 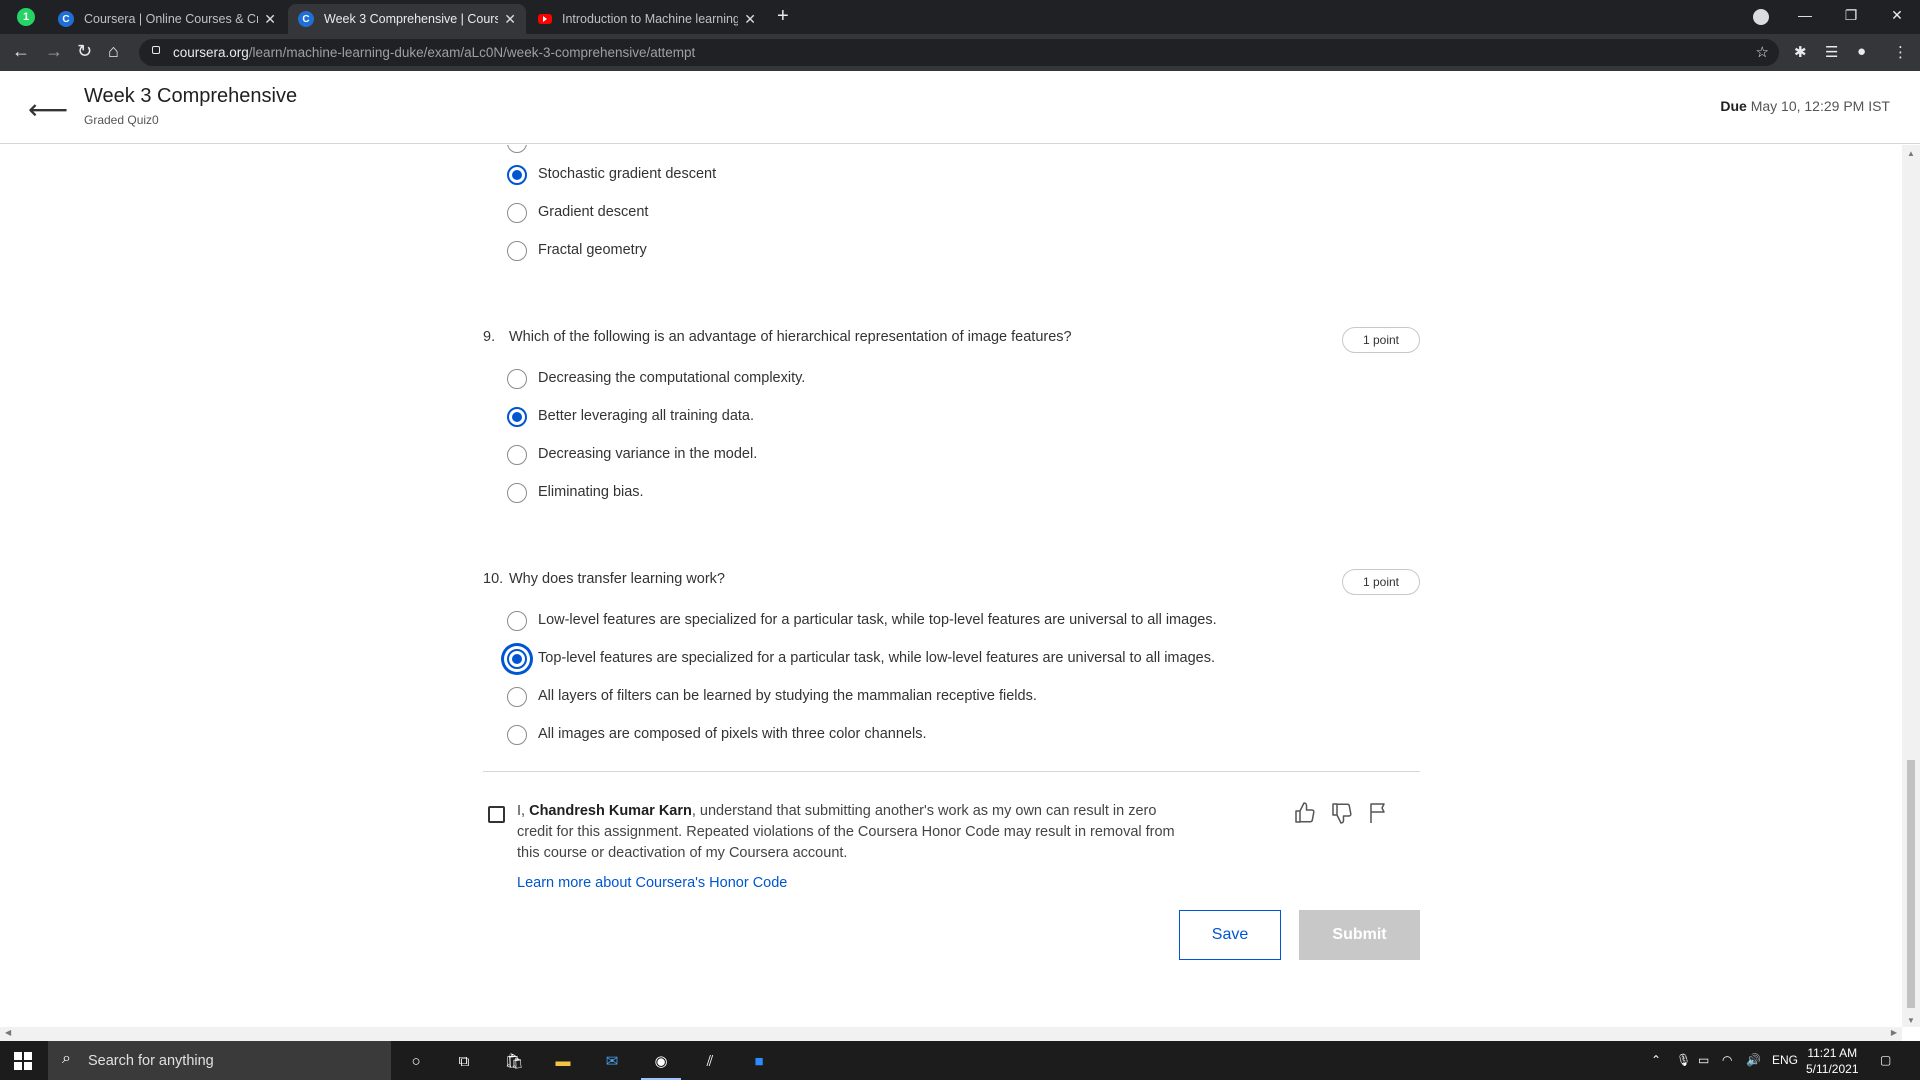 What do you see at coordinates (612, 1061) in the screenshot?
I see `mail-icon: ✉` at bounding box center [612, 1061].